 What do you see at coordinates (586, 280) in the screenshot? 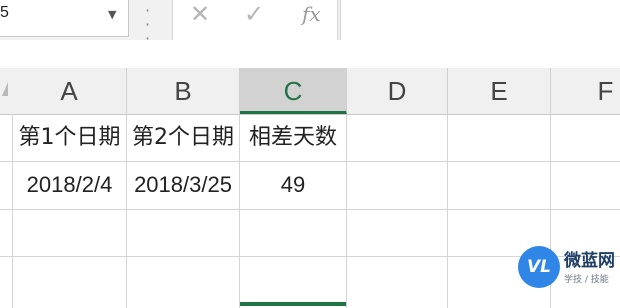
I see `watermark-subtitle: 学技 / 技能` at bounding box center [586, 280].